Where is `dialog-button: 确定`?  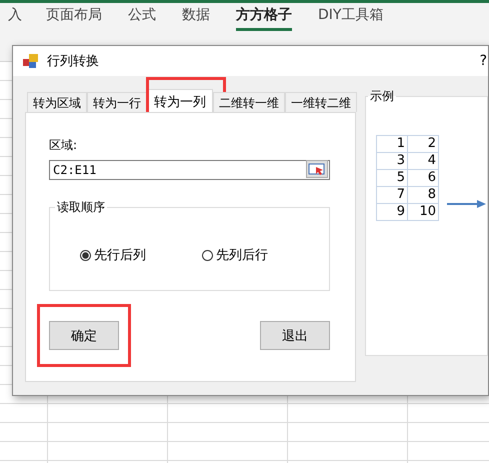
dialog-button: 确定 is located at coordinates (84, 335).